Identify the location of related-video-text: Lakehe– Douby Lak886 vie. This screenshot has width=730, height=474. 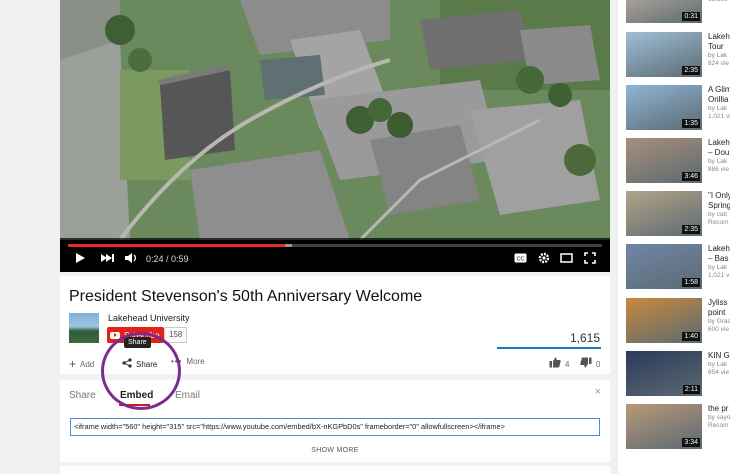
(719, 156).